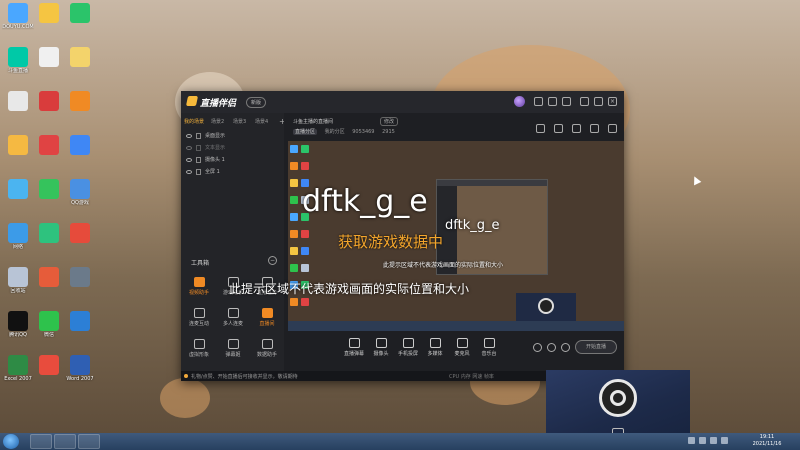 The image size is (800, 450). I want to click on version-pill: 新版, so click(256, 102).